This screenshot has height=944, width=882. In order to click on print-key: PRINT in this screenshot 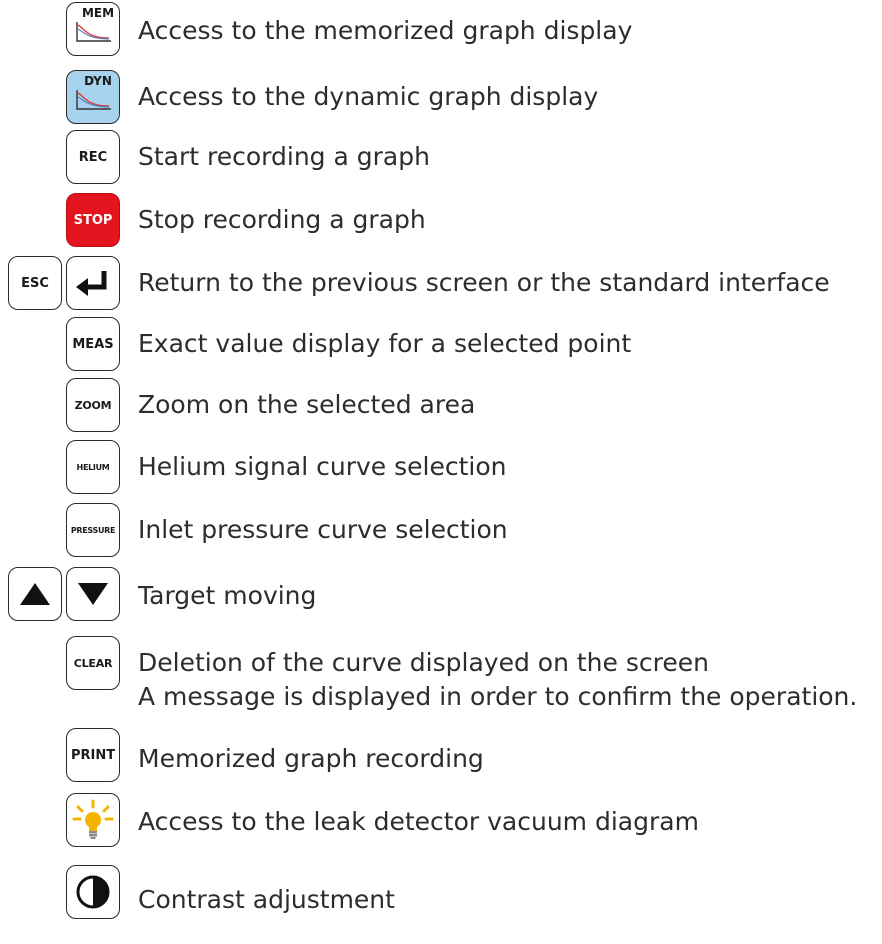, I will do `click(93, 755)`.